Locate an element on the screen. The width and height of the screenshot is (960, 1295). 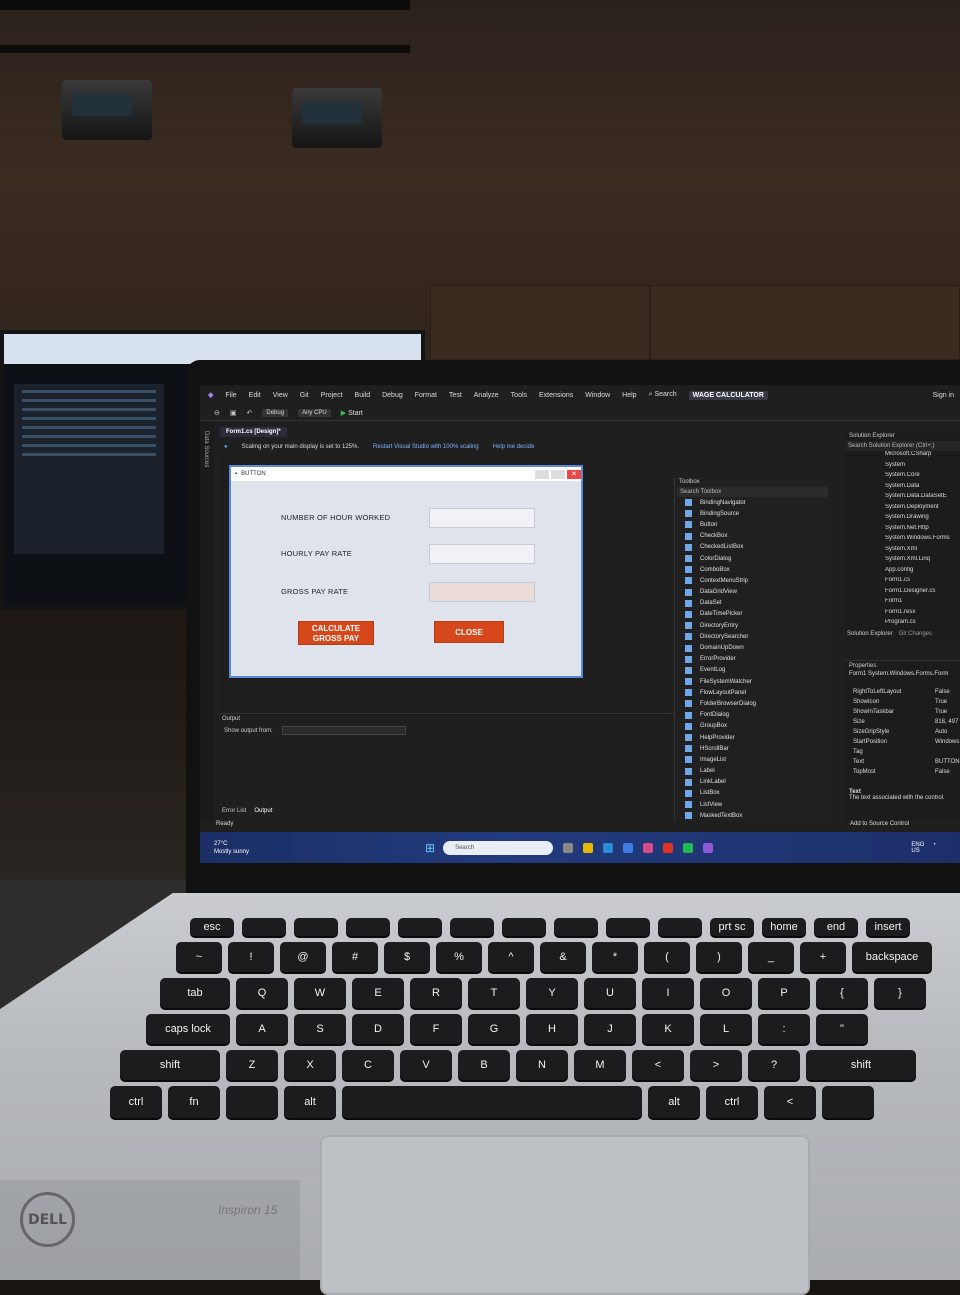
toolbox-item: GroupBox is located at coordinates (752, 726).